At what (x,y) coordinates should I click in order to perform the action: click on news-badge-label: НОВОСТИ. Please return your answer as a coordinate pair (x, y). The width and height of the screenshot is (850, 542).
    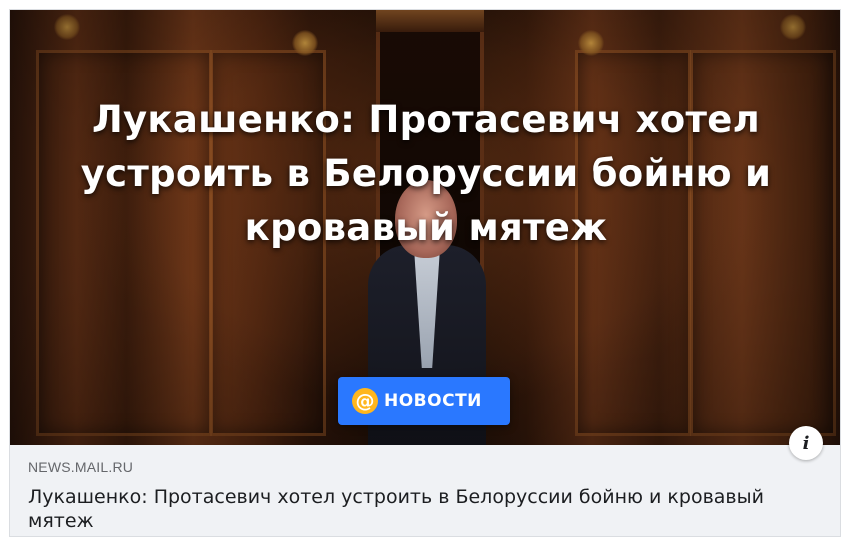
    Looking at the image, I should click on (433, 401).